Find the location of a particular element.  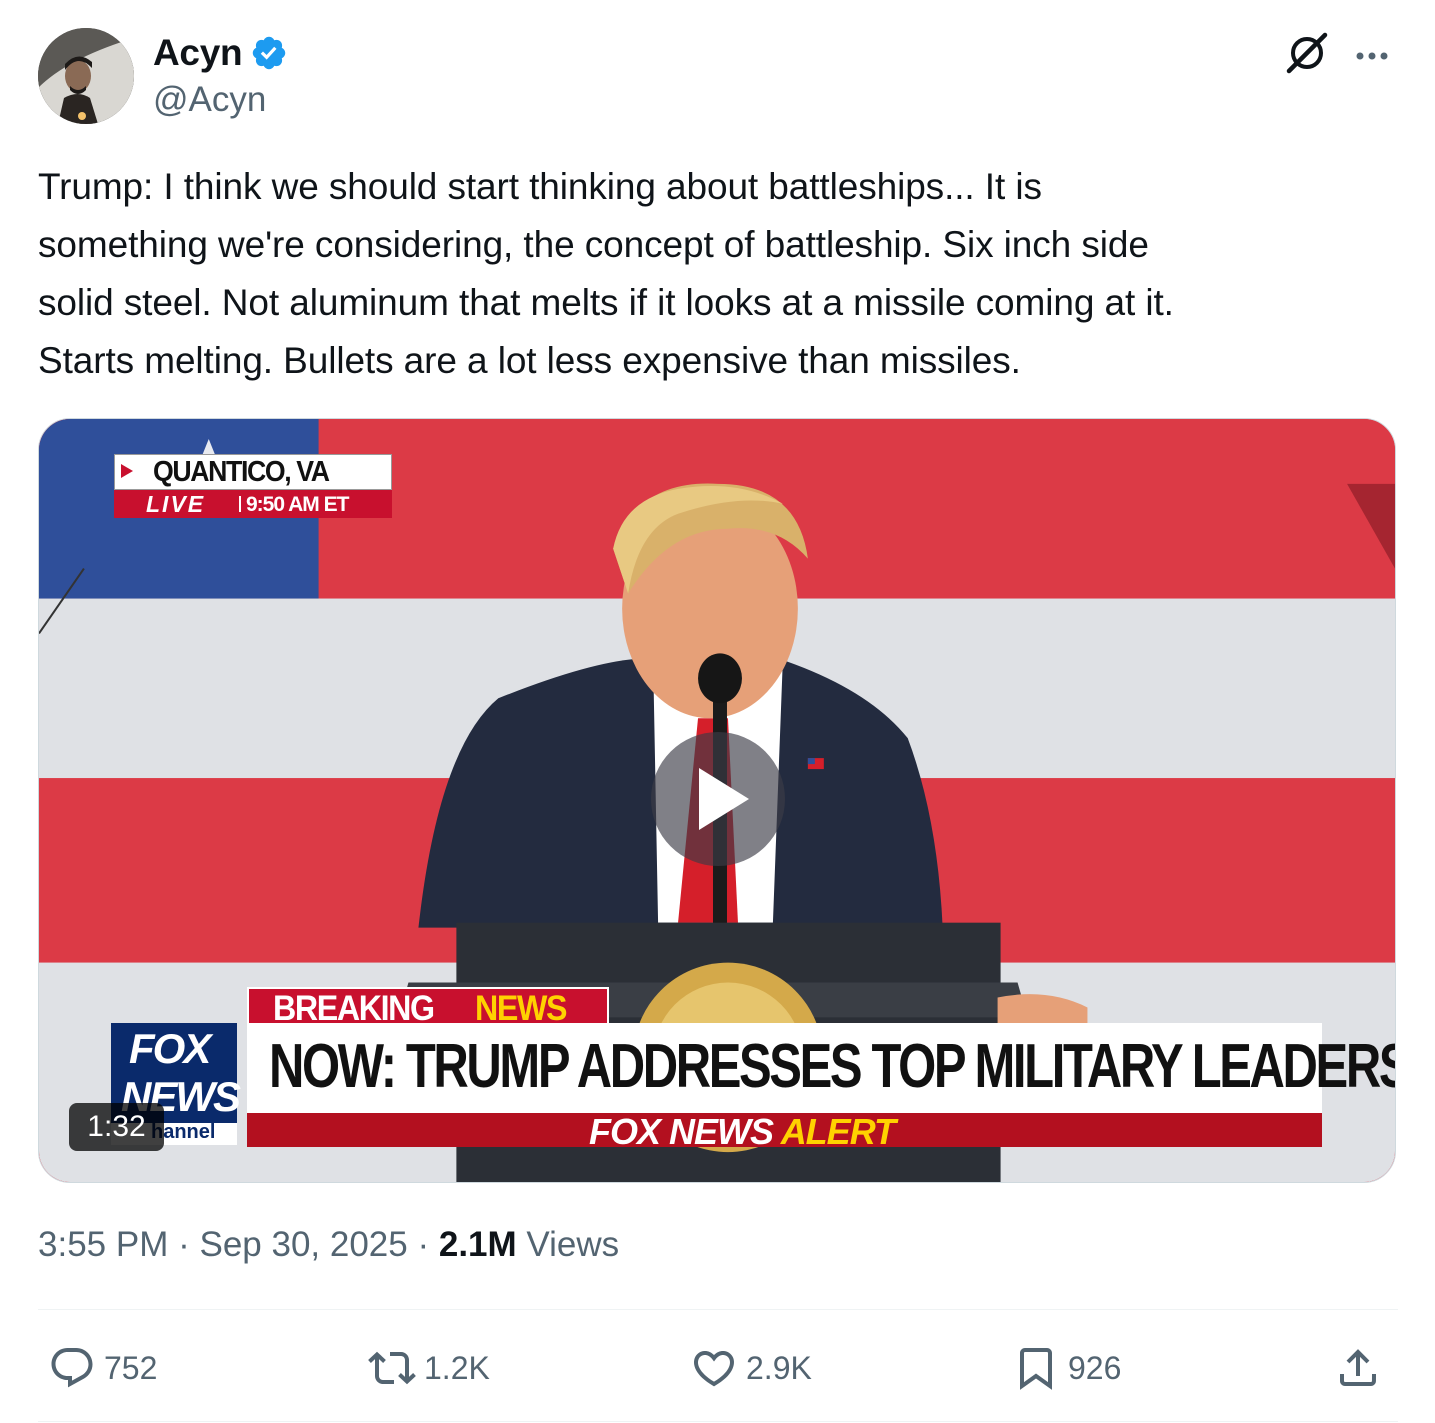

repost-icon is located at coordinates (392, 1368).